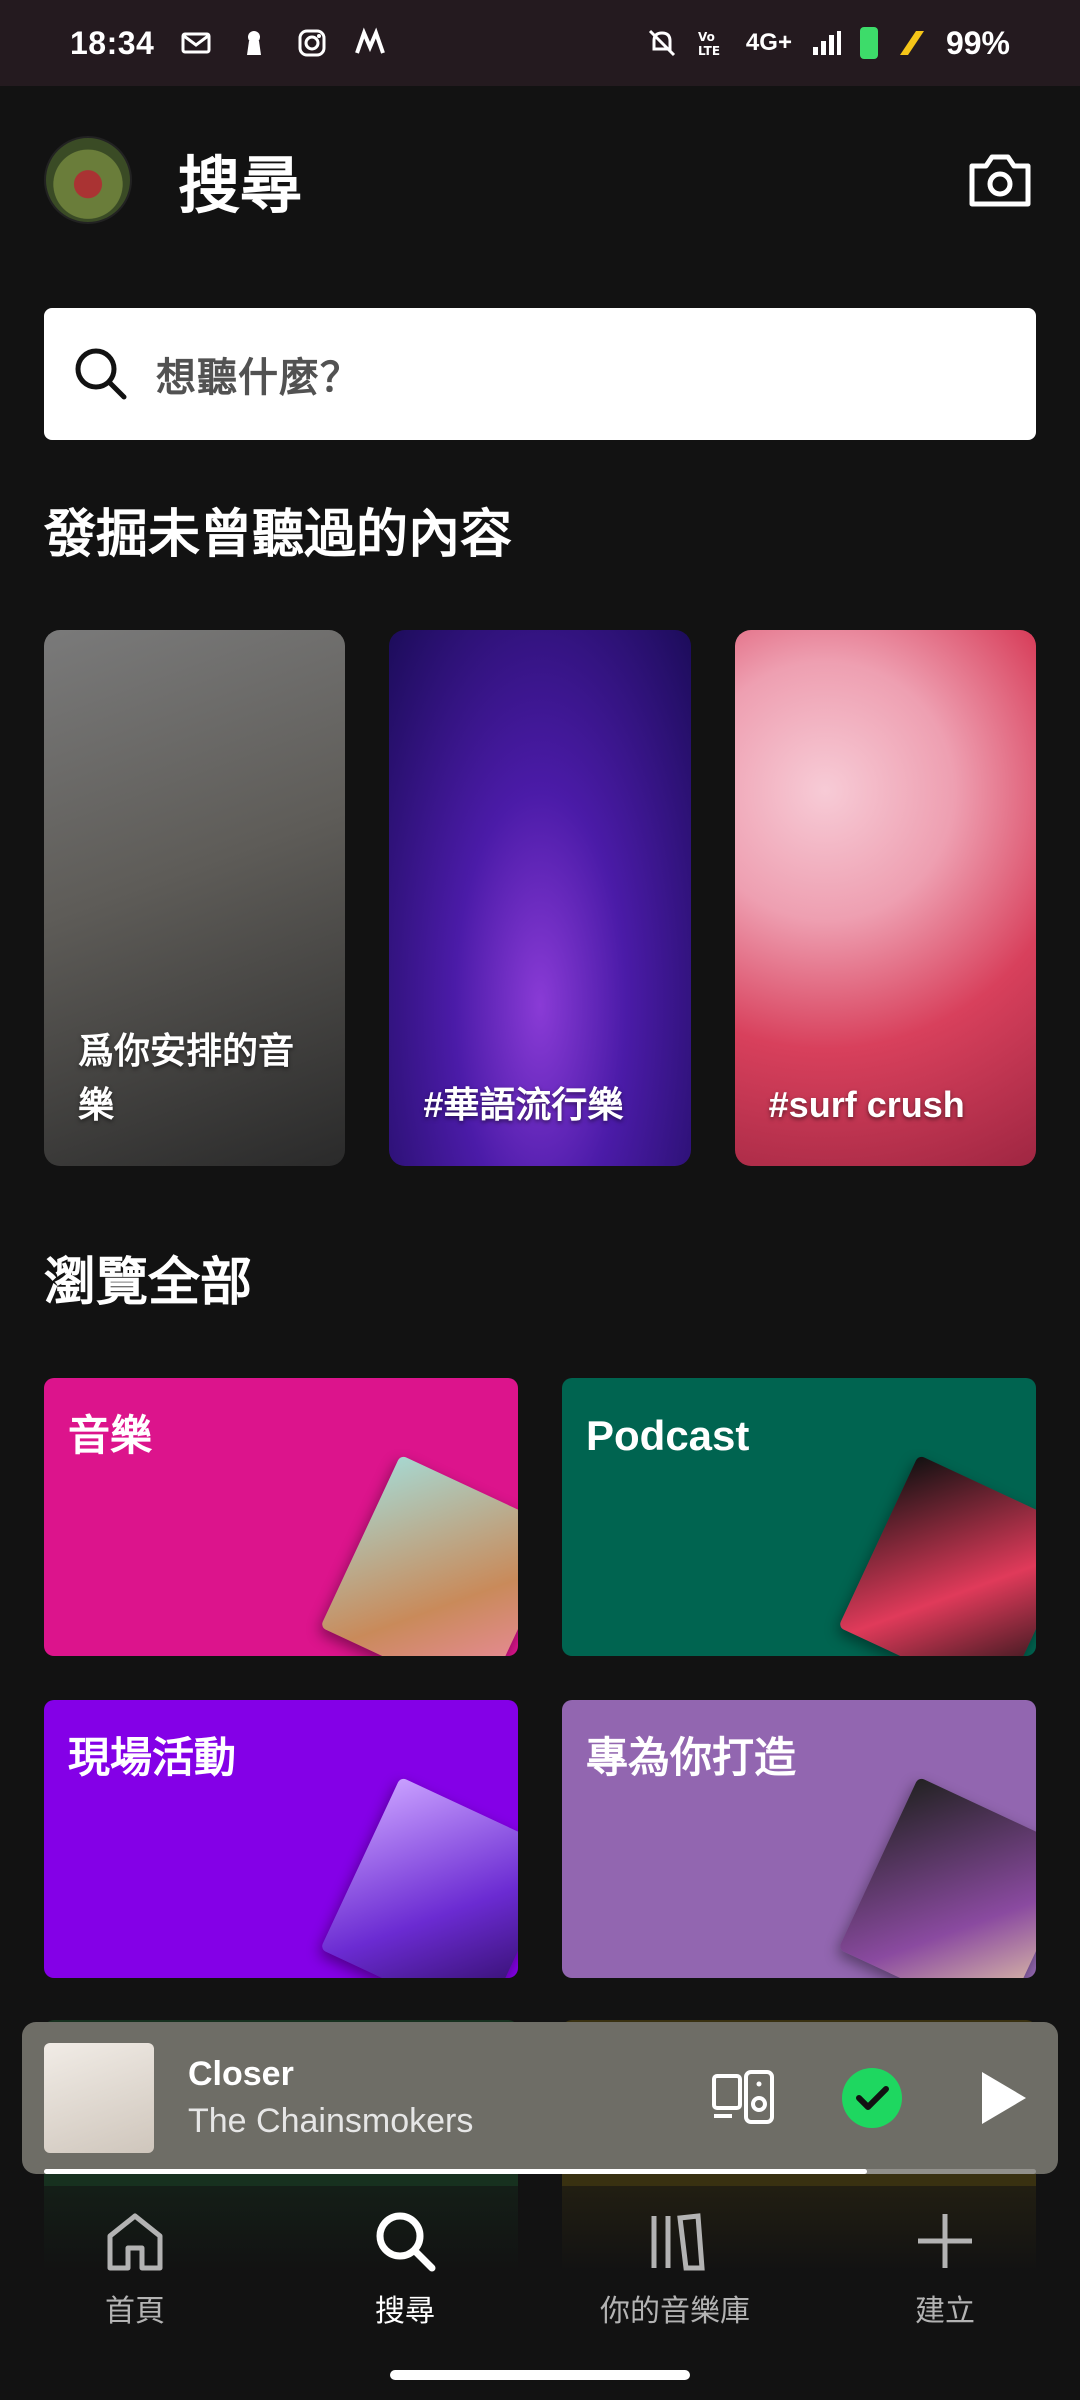 The width and height of the screenshot is (1080, 2400). What do you see at coordinates (195, 898) in the screenshot?
I see `discover-card-made-for-you: 爲你安排的音樂` at bounding box center [195, 898].